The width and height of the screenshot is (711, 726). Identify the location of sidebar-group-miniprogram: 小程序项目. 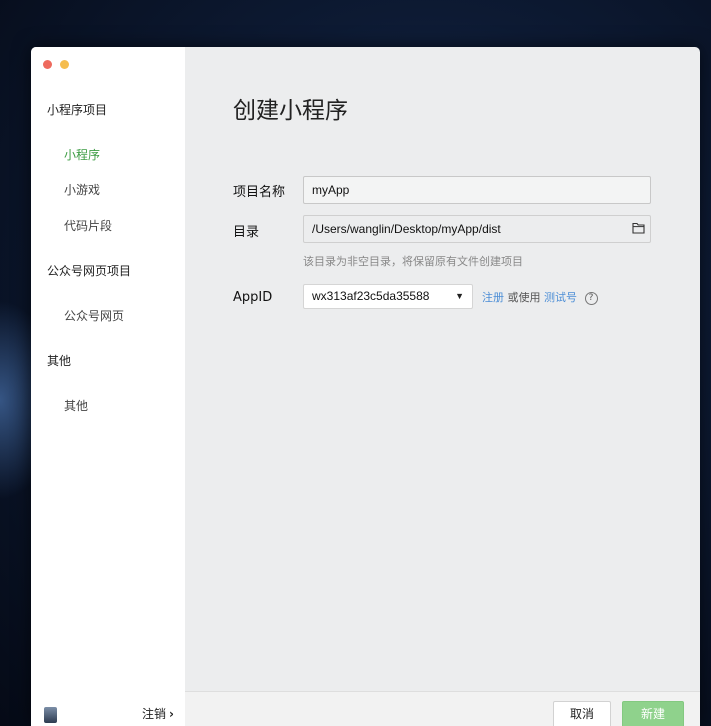
(77, 110).